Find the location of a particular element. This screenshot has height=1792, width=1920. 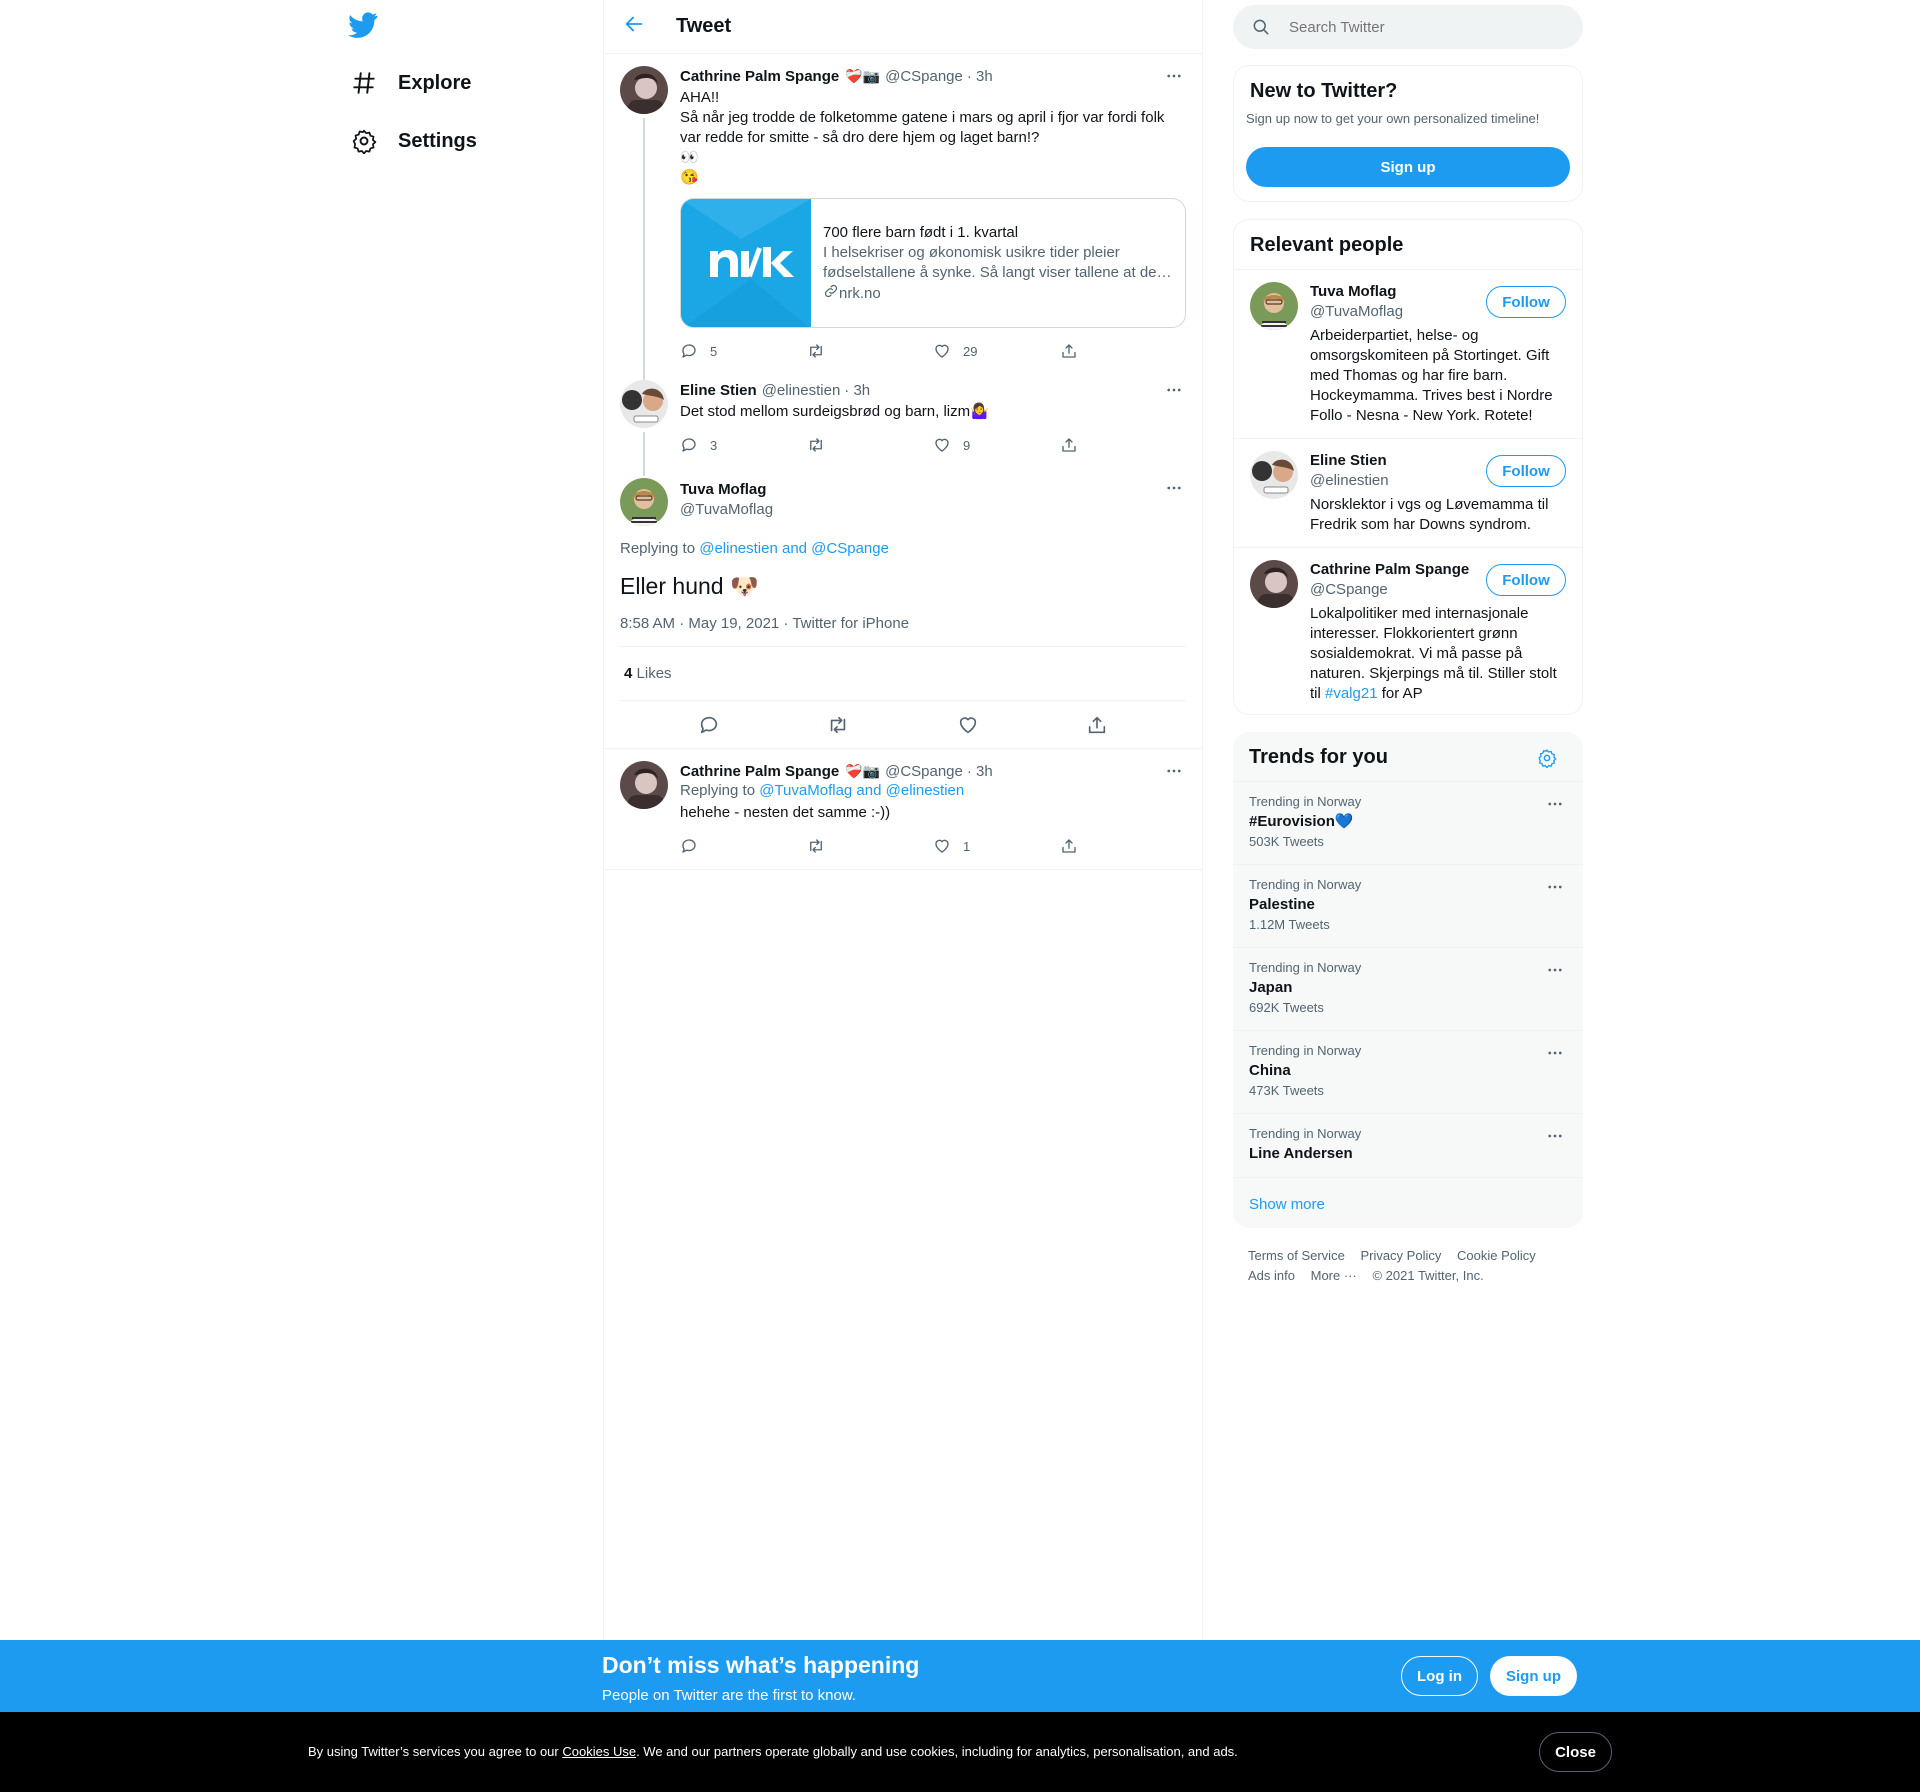

reply-button: 5 is located at coordinates (743, 351).